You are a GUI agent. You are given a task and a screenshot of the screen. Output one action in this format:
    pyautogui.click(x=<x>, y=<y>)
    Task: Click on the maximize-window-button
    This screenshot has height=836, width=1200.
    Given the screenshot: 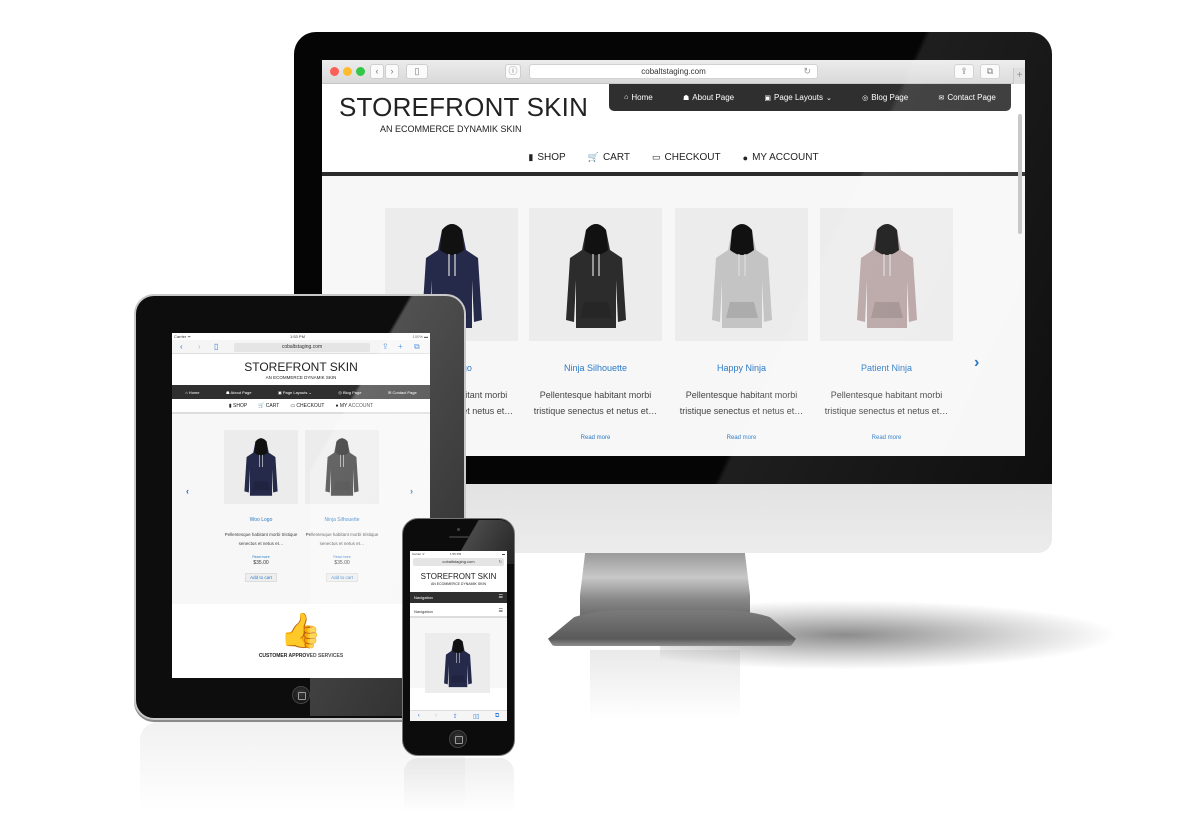 What is the action you would take?
    pyautogui.click(x=360, y=71)
    